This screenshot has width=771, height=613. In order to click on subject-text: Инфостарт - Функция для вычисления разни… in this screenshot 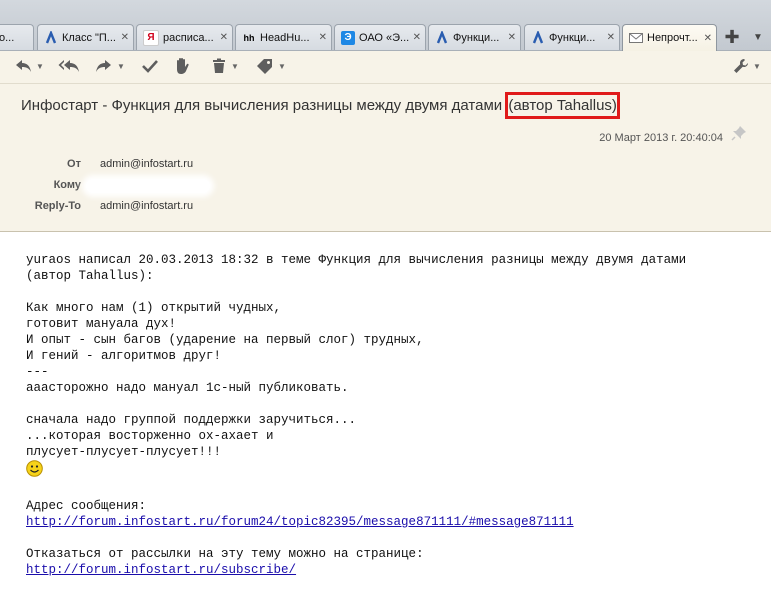, I will do `click(262, 105)`.